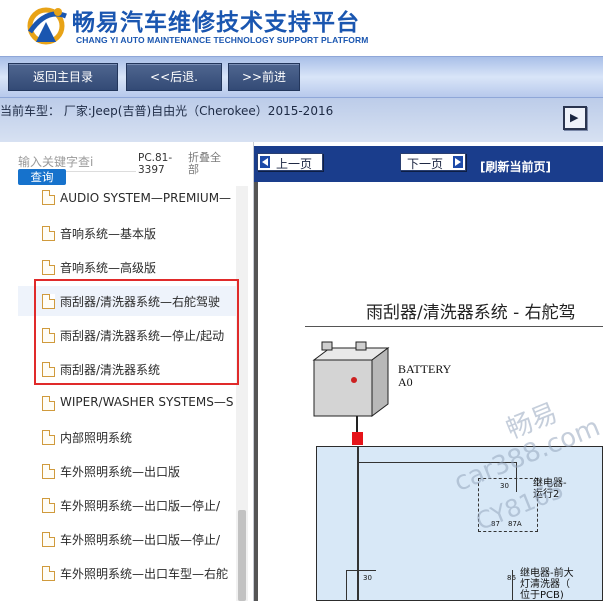 The height and width of the screenshot is (601, 603). What do you see at coordinates (351, 386) in the screenshot?
I see `battery-icon` at bounding box center [351, 386].